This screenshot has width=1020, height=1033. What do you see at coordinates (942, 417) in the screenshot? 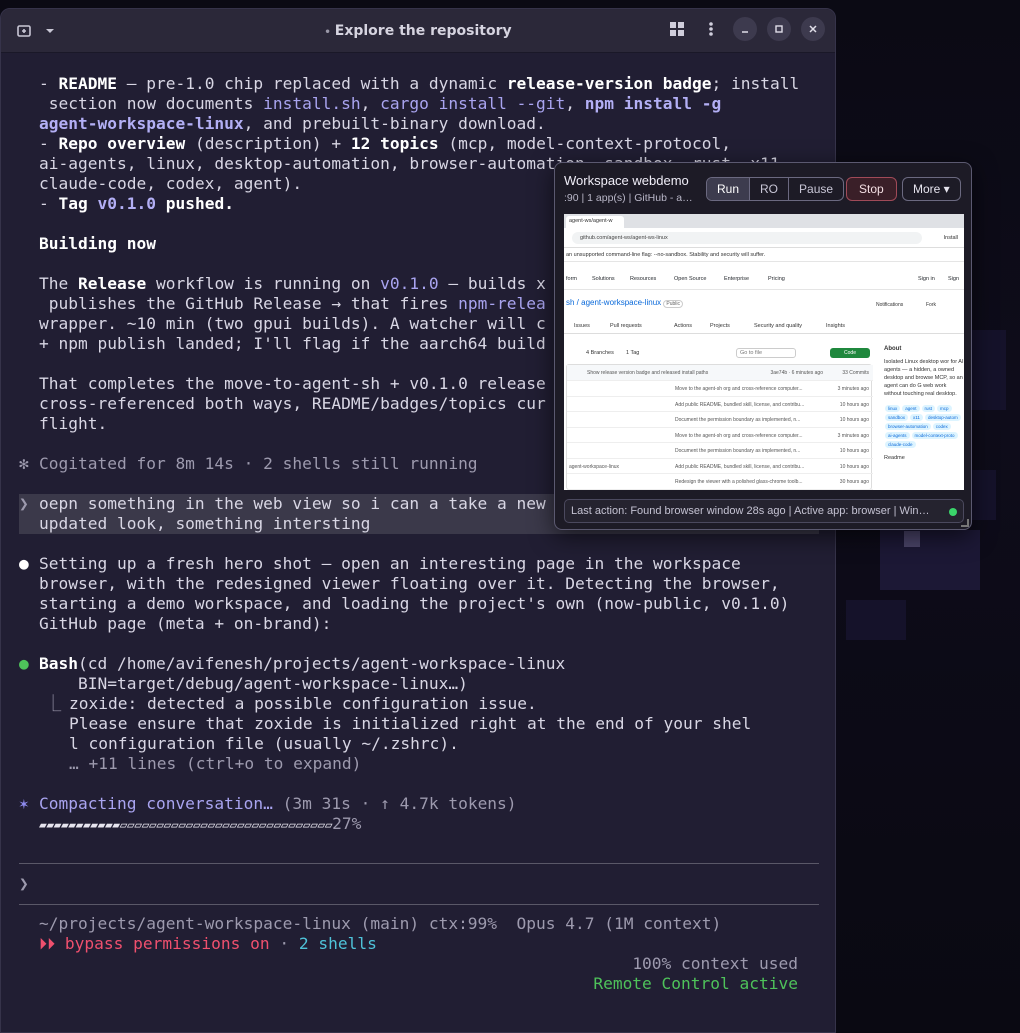
I see `topic-tag: desktop-autom` at bounding box center [942, 417].